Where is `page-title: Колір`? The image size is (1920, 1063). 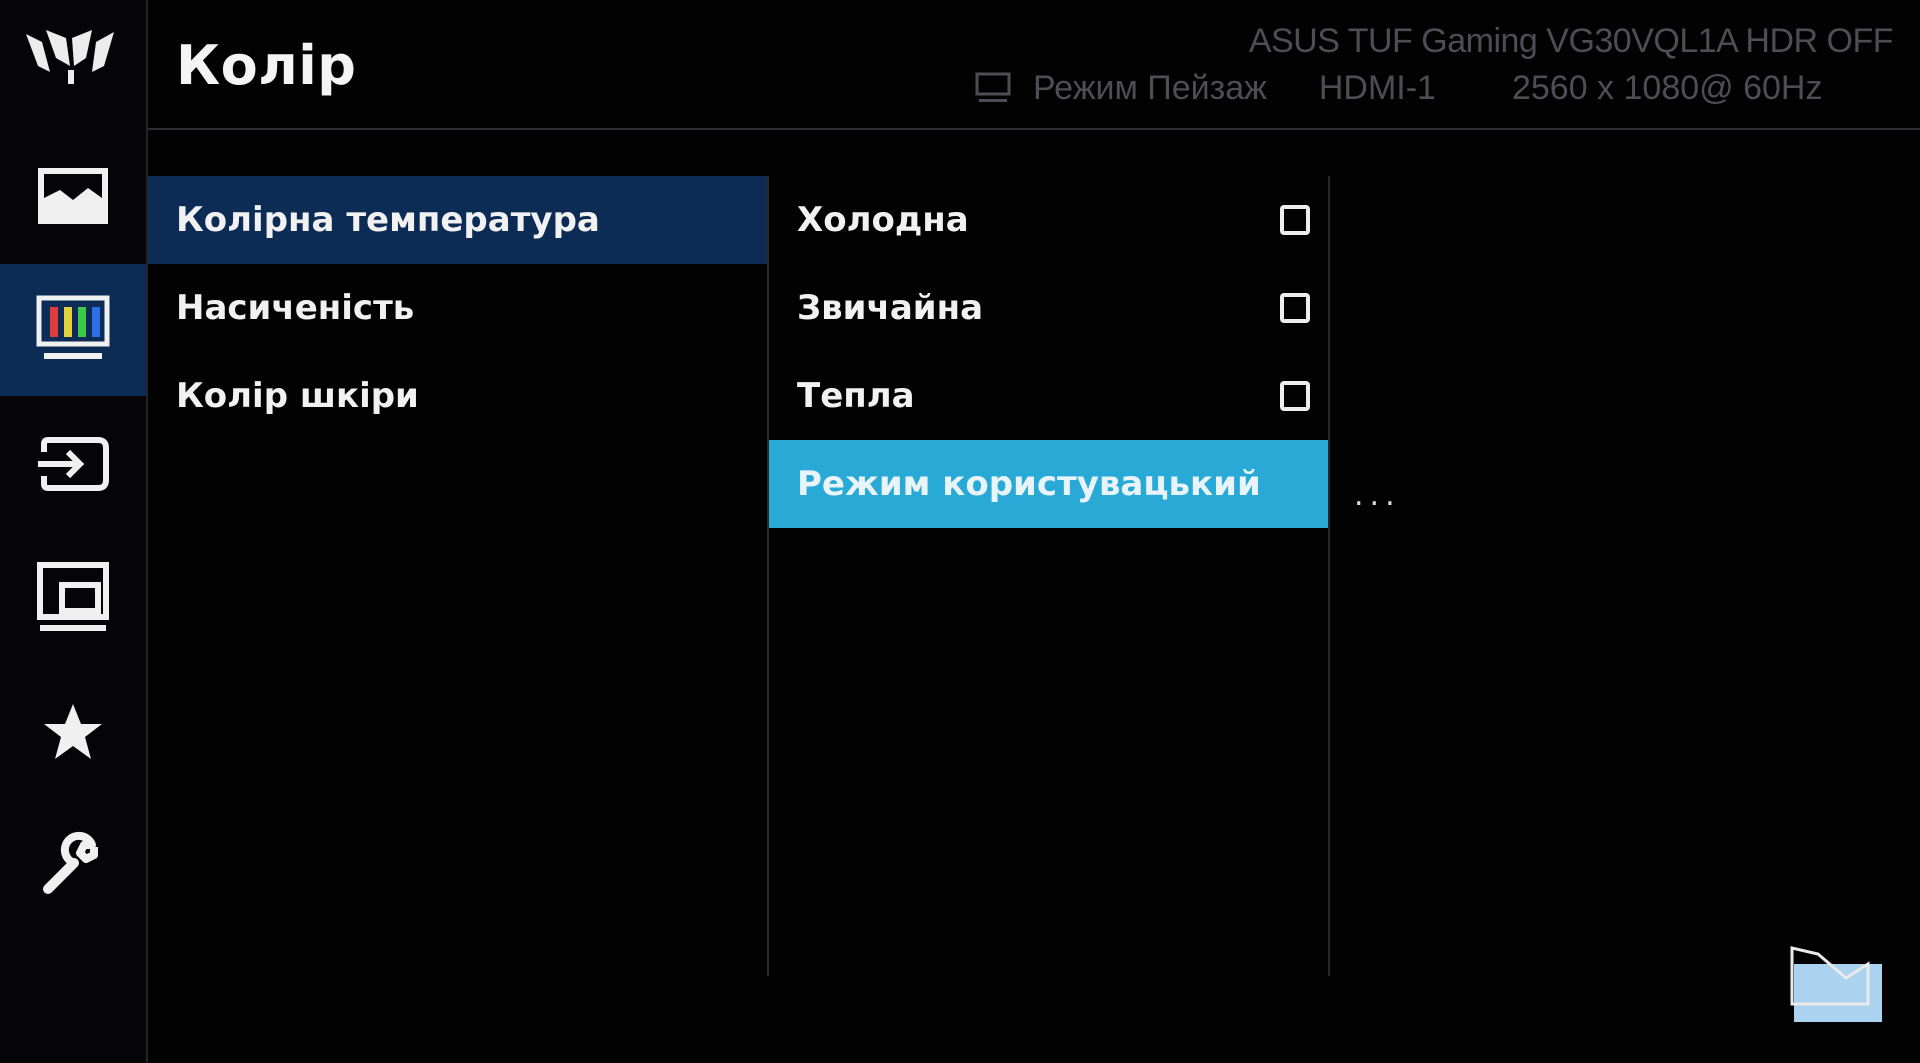 page-title: Колір is located at coordinates (266, 65).